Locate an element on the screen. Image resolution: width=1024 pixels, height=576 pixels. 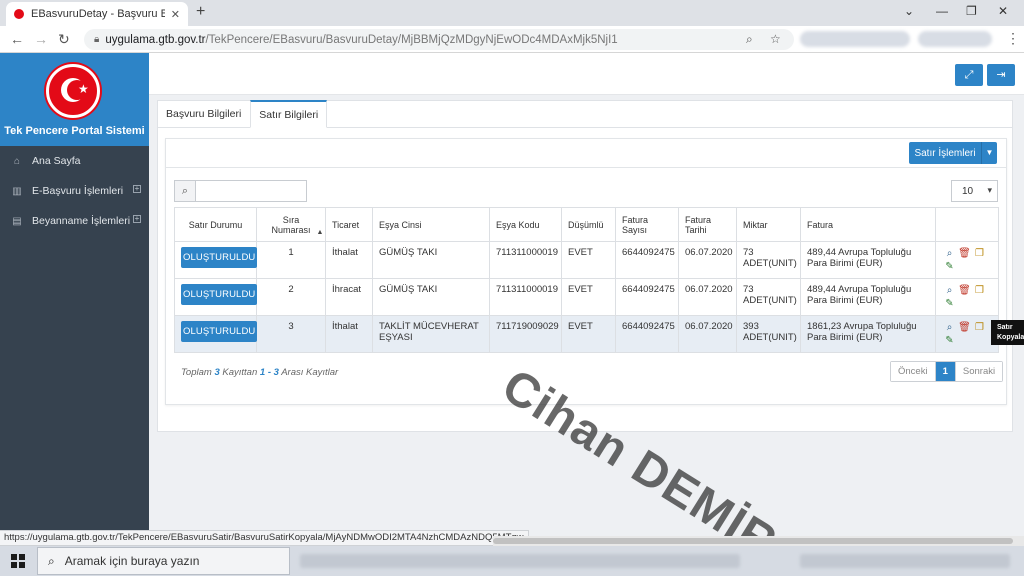
col-header-ticaret: Ticaret is located at coordinates (349, 224).